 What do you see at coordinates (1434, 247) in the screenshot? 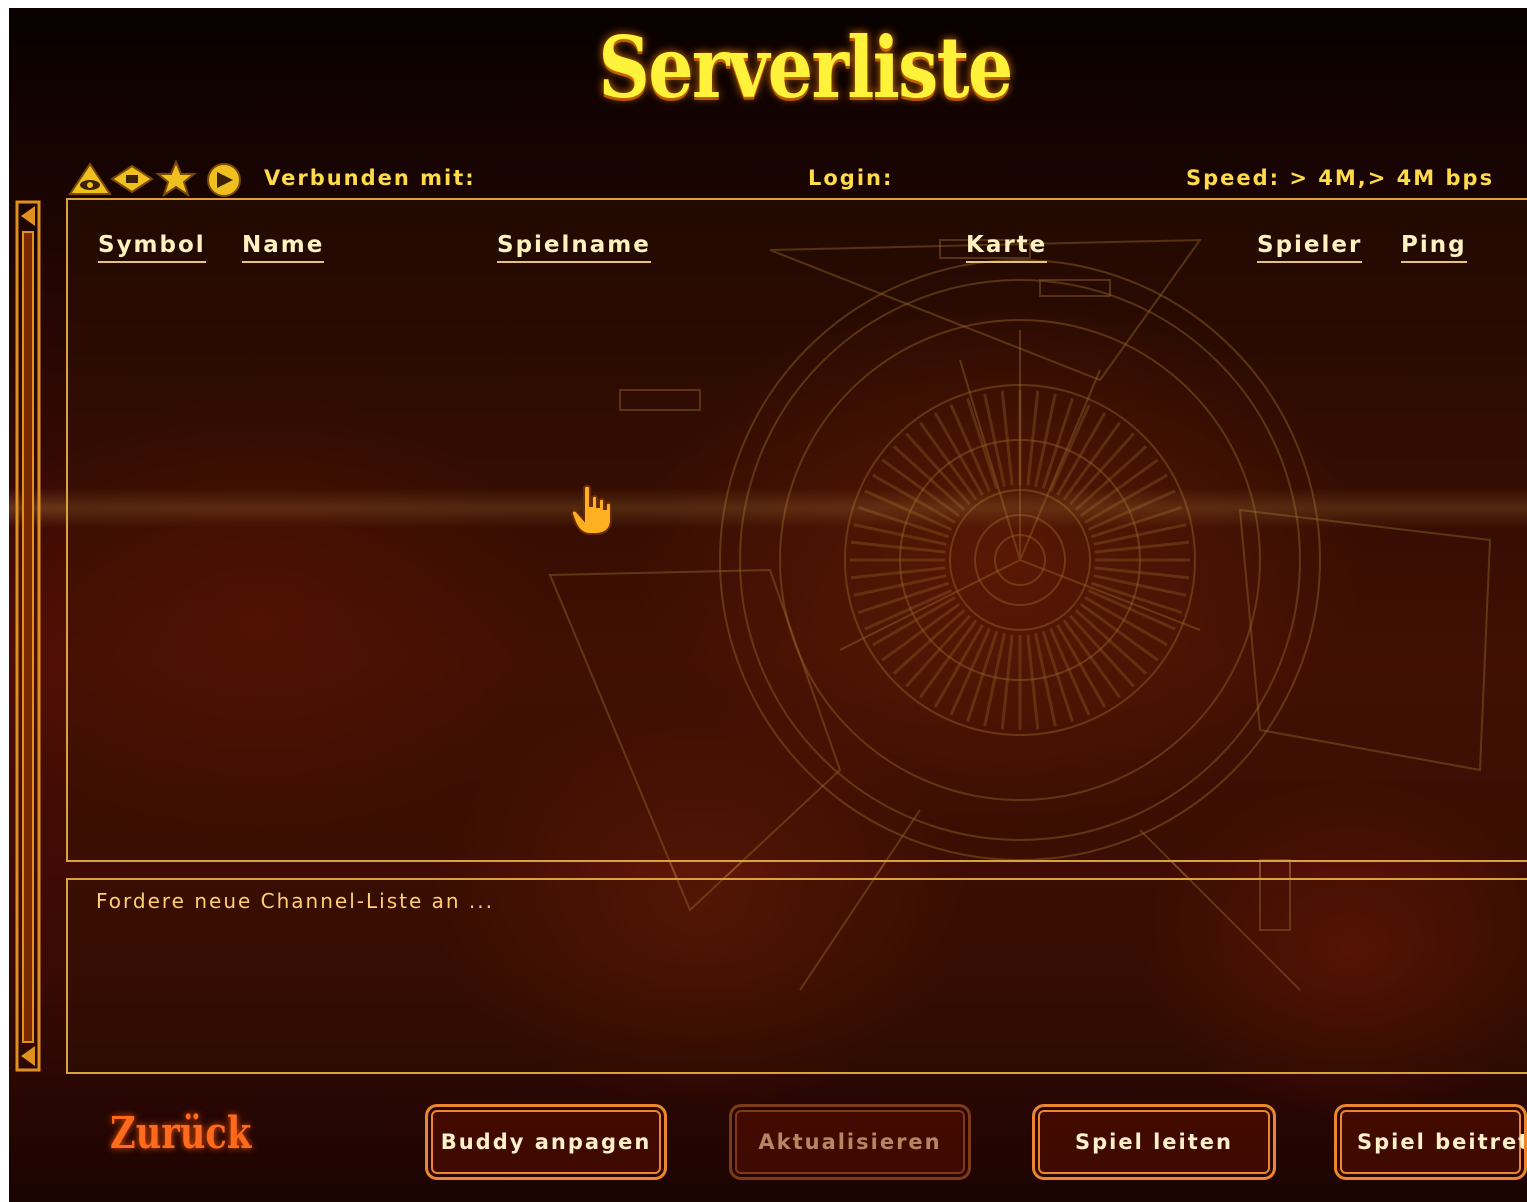
I see `column-header-ping: Ping` at bounding box center [1434, 247].